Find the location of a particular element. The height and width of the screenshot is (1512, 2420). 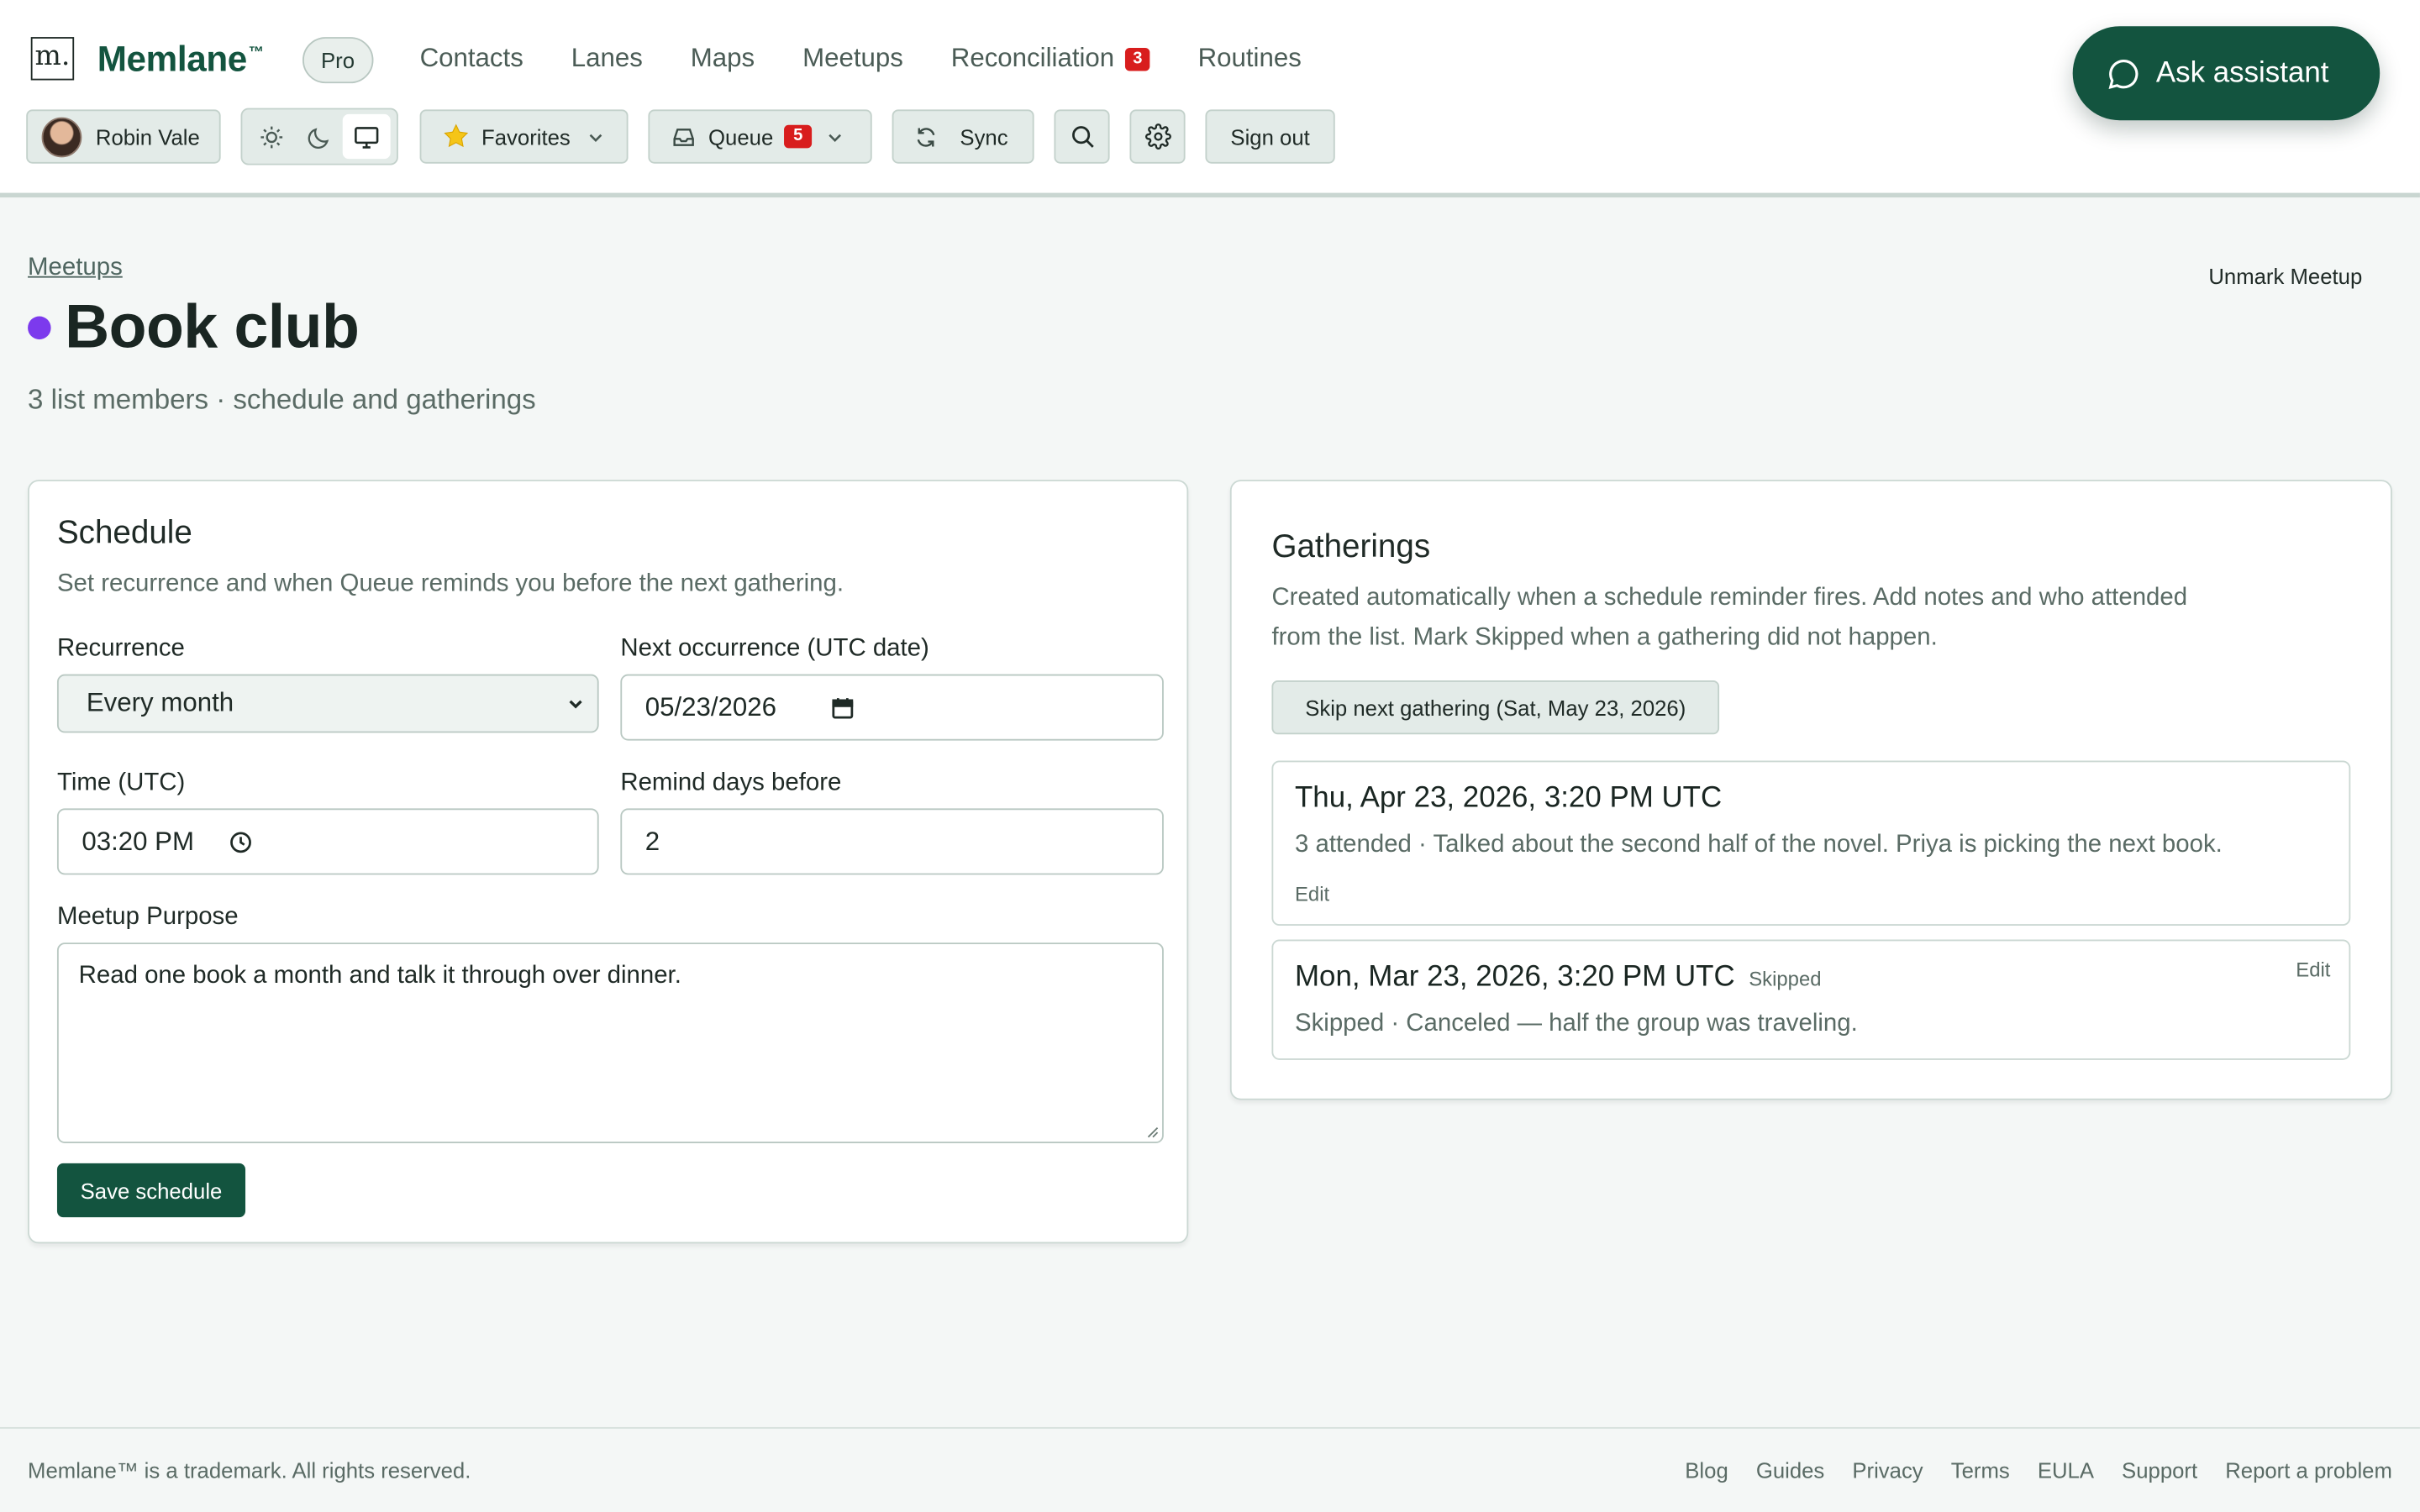

save-schedule-button: Save schedule is located at coordinates (151, 1190).